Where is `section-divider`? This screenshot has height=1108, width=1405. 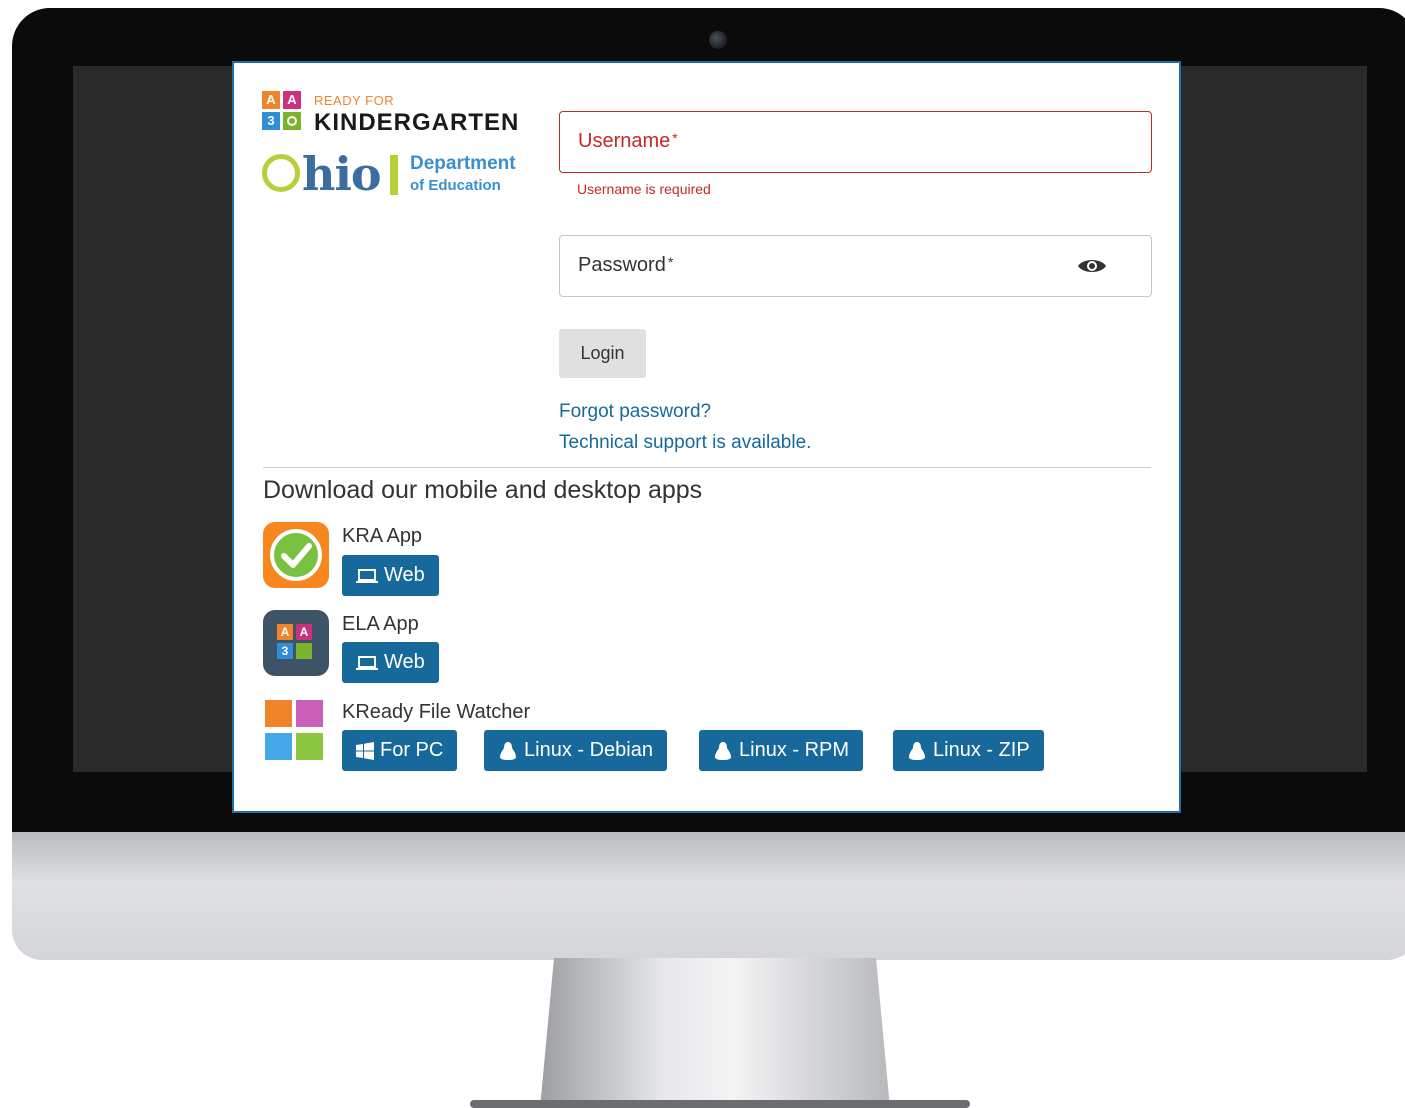 section-divider is located at coordinates (707, 467).